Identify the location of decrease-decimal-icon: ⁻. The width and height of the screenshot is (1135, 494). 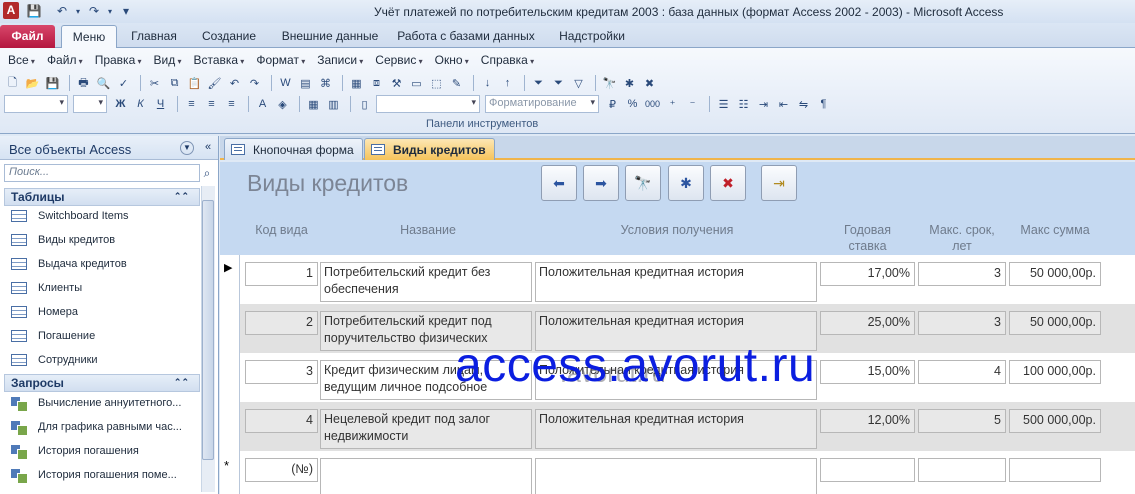
(692, 104).